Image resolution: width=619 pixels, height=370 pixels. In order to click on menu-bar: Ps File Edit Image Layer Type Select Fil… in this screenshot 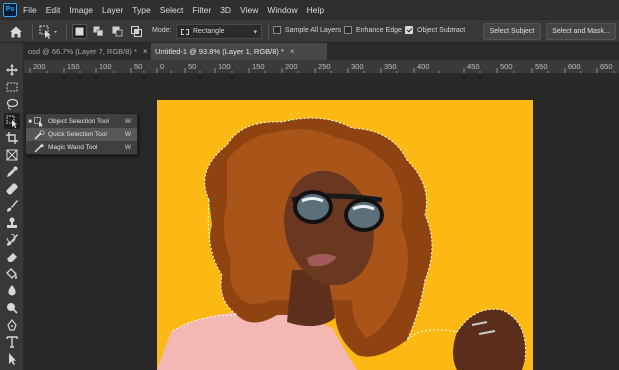, I will do `click(309, 9)`.